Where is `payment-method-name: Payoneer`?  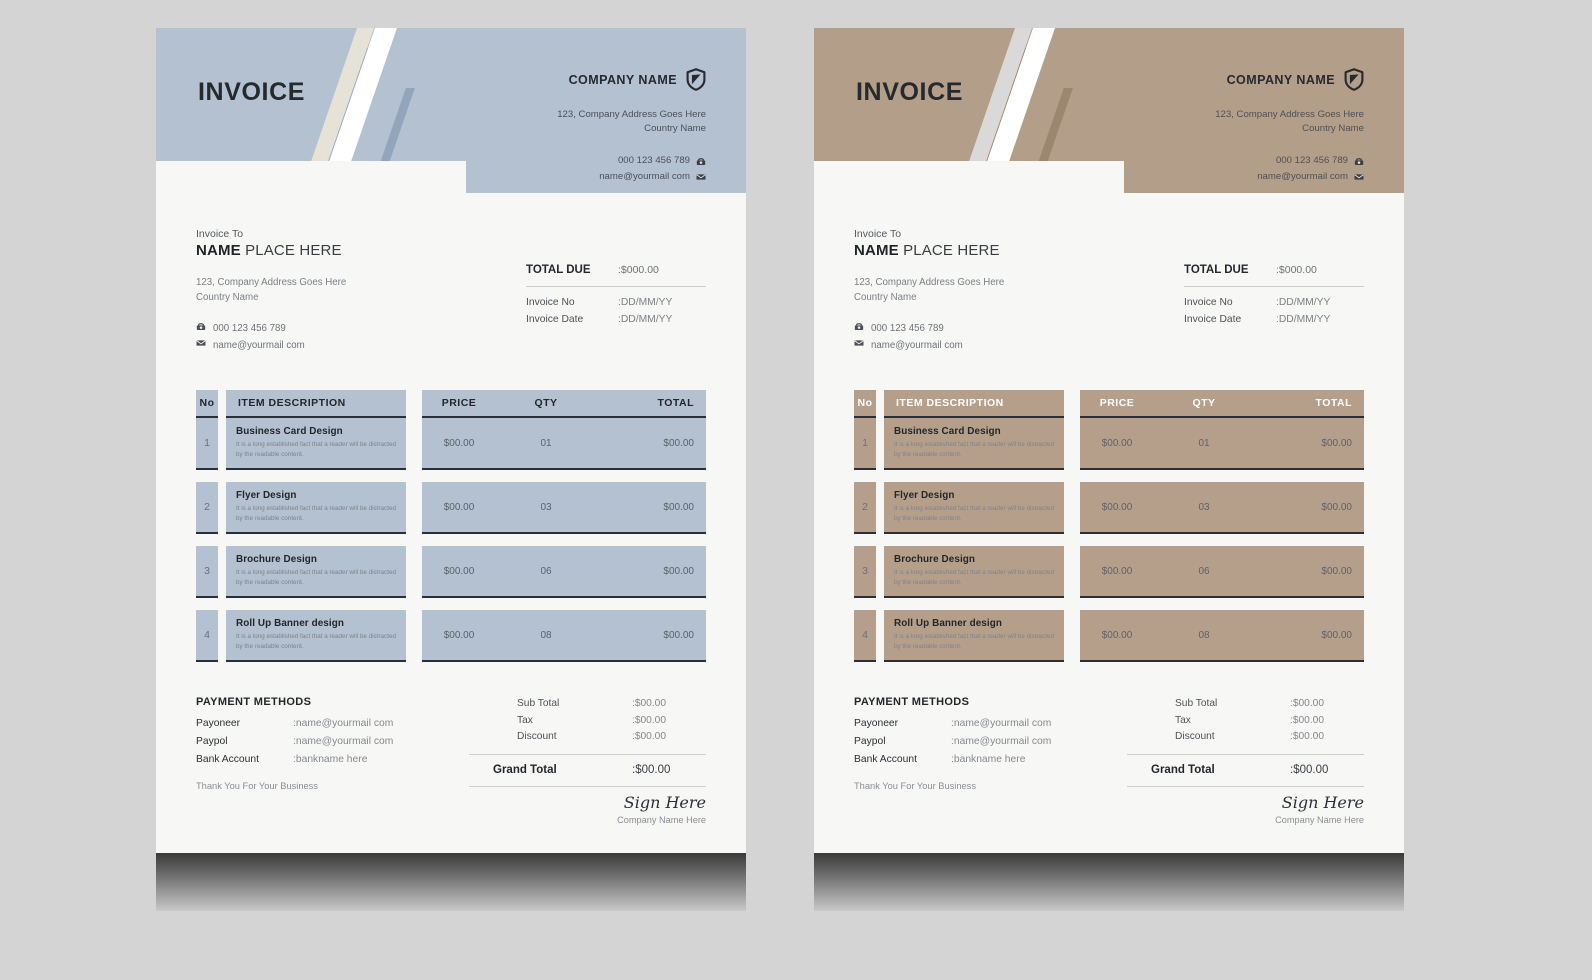 payment-method-name: Payoneer is located at coordinates (876, 724).